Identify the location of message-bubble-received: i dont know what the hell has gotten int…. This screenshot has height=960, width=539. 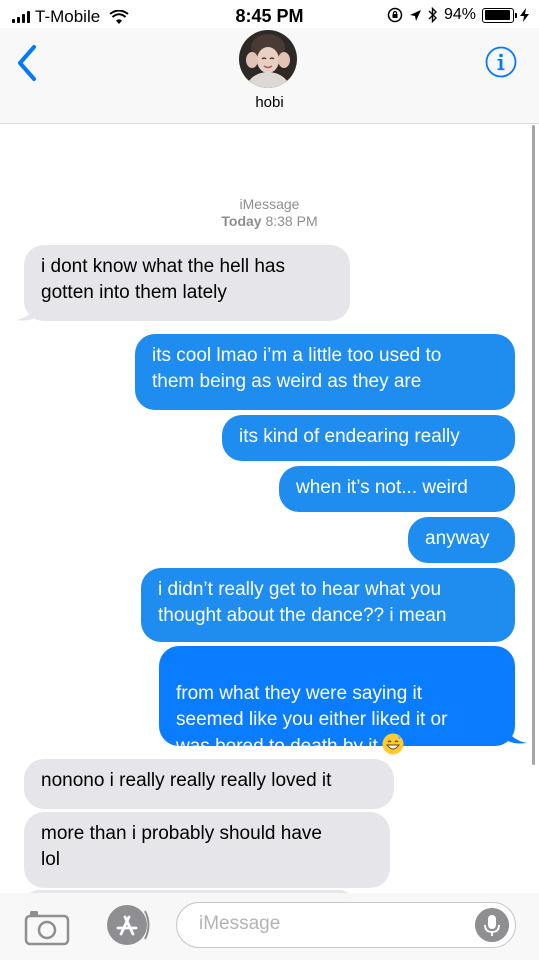
(187, 283).